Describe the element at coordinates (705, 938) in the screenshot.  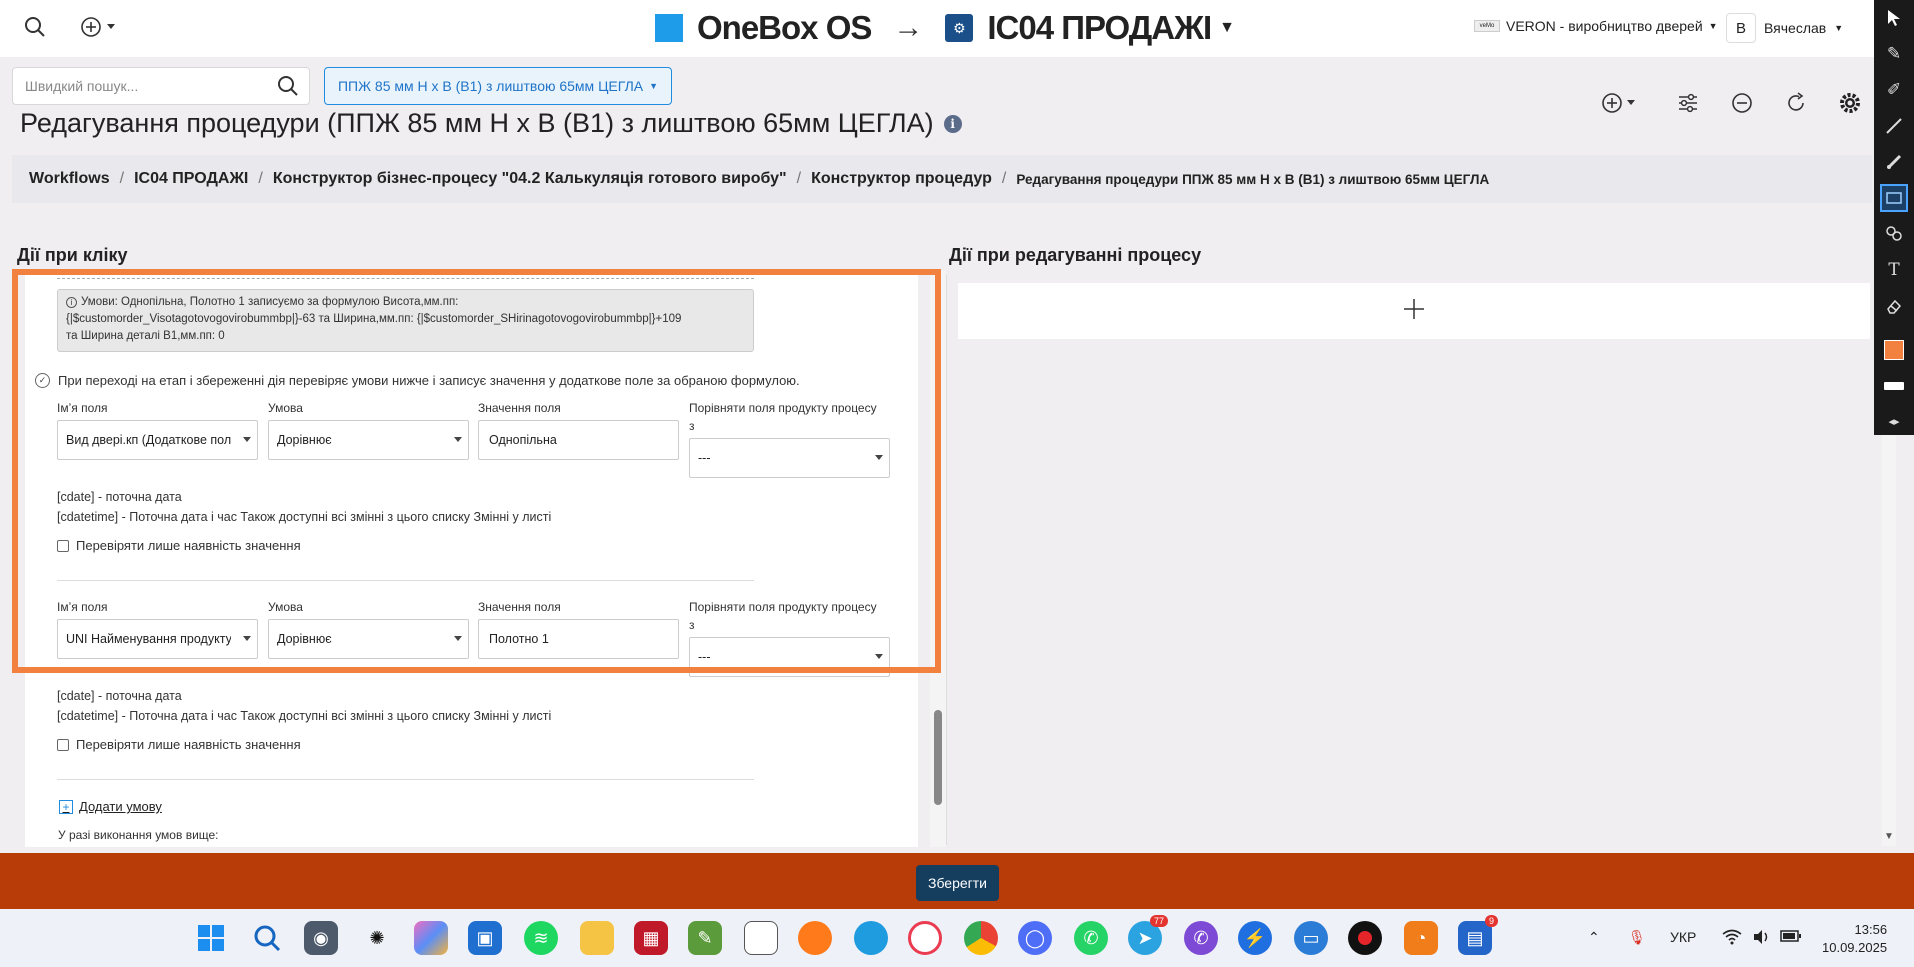
I see `paint-icon: ✎` at that location.